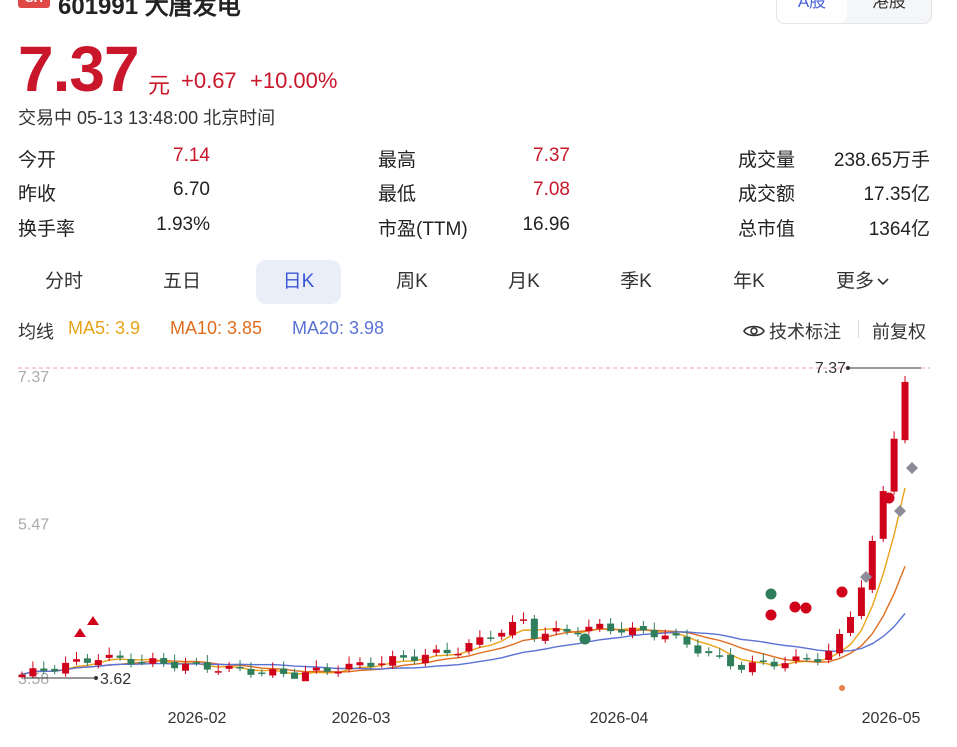 This screenshot has width=957, height=747. I want to click on stat-value-low: 7.08, so click(551, 189).